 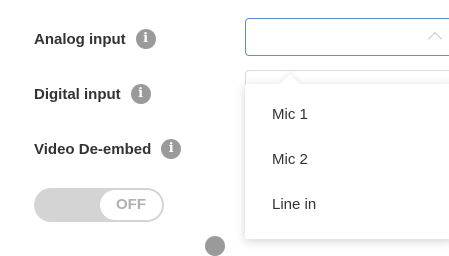 I want to click on digital-input-label: Digital input, so click(x=77, y=94).